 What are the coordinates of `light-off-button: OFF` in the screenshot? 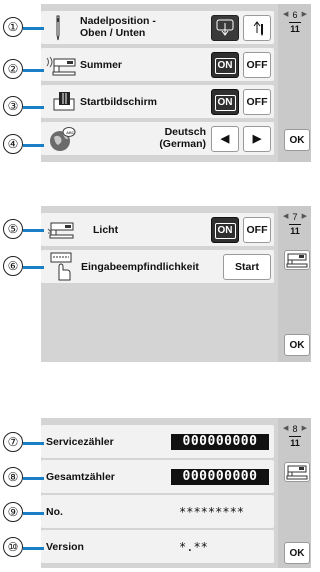 It's located at (257, 230).